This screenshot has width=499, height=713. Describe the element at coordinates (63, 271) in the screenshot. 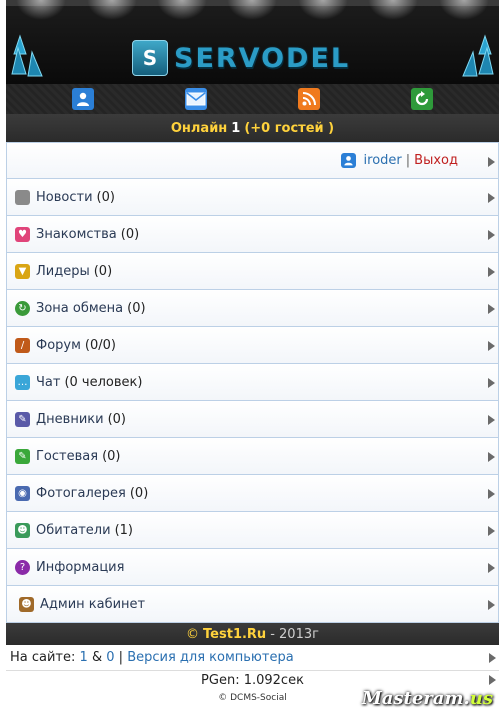

I see `menu-item-label: Лидеры` at that location.